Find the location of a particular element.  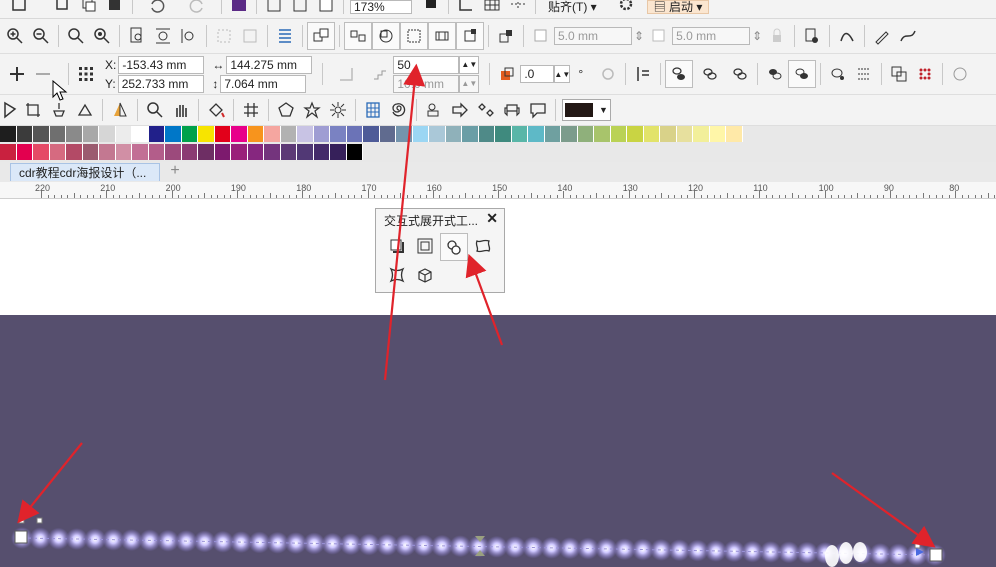

blend-tool-icon is located at coordinates (454, 247).